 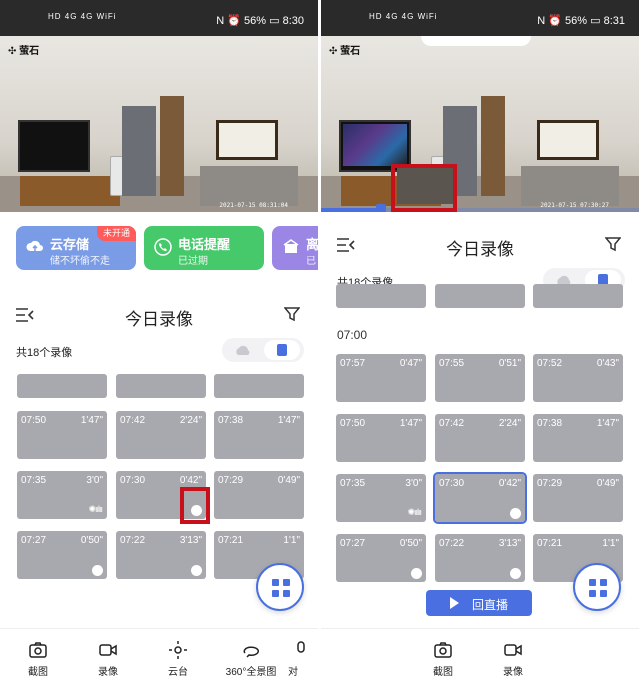 What do you see at coordinates (479, 603) in the screenshot?
I see `back-to-live-button: 回直播` at bounding box center [479, 603].